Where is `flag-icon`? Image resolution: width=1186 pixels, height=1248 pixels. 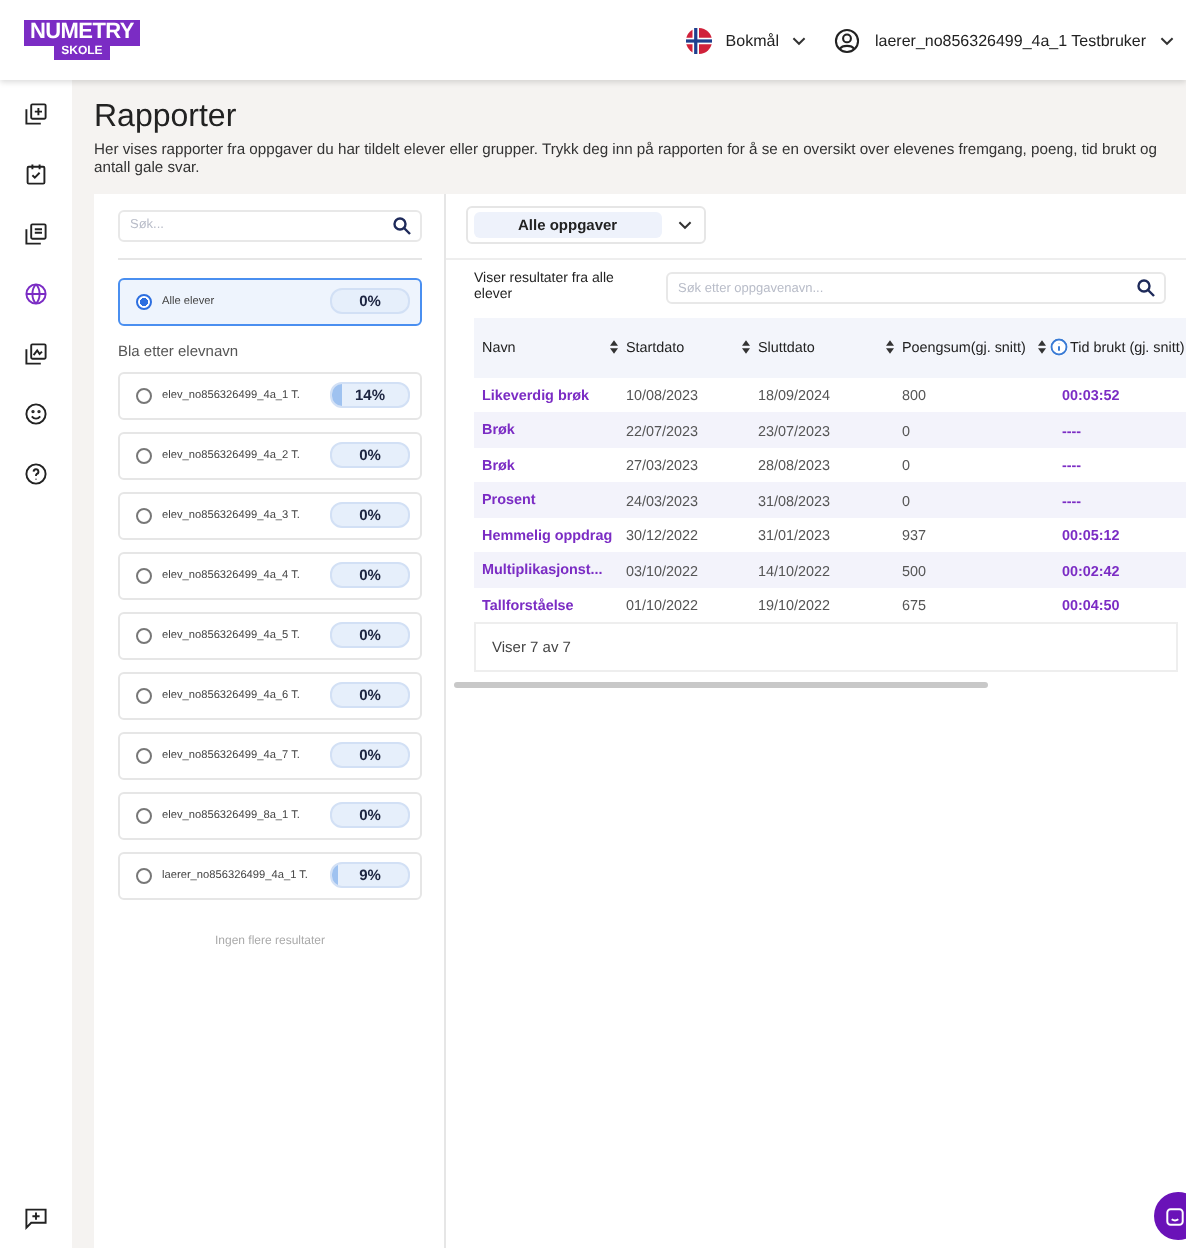 flag-icon is located at coordinates (698, 40).